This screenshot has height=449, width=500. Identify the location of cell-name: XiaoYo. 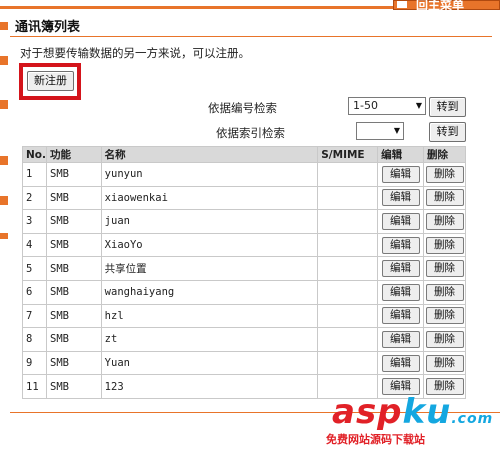
(209, 245).